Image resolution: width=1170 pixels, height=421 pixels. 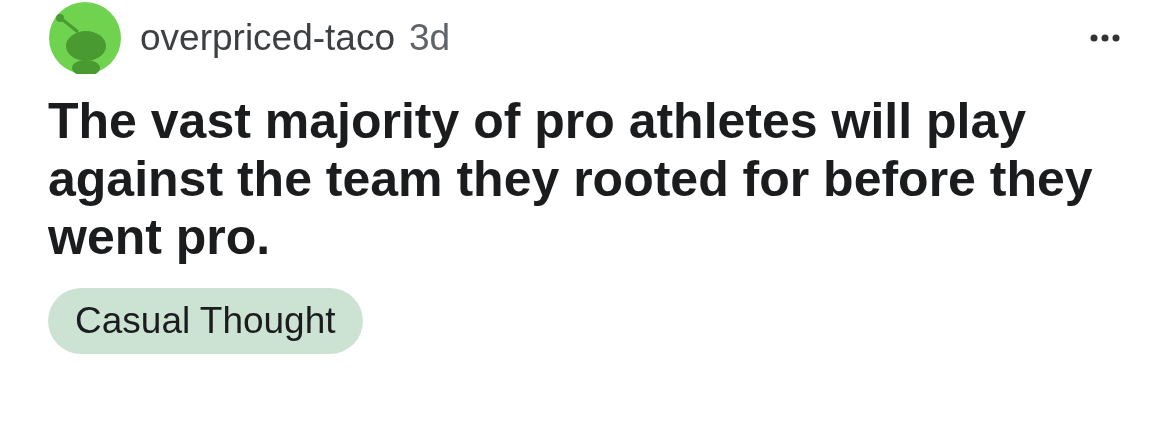 I want to click on post-age: 3d, so click(x=430, y=38).